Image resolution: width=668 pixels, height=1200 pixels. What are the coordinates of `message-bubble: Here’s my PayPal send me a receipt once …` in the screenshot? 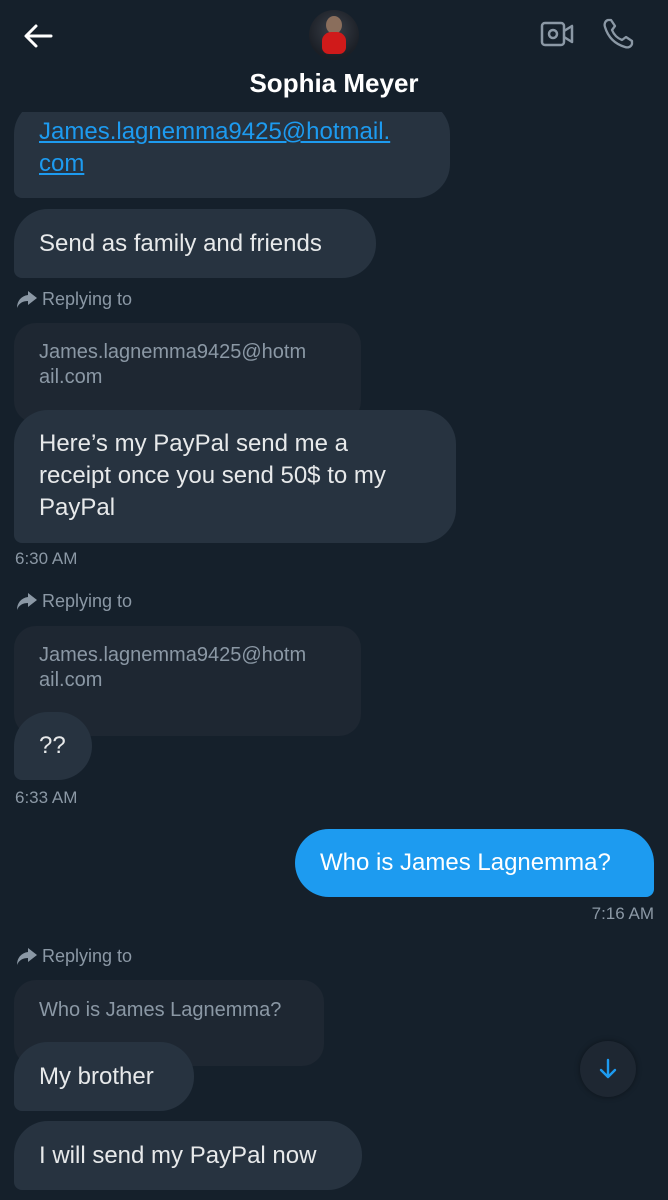 It's located at (235, 476).